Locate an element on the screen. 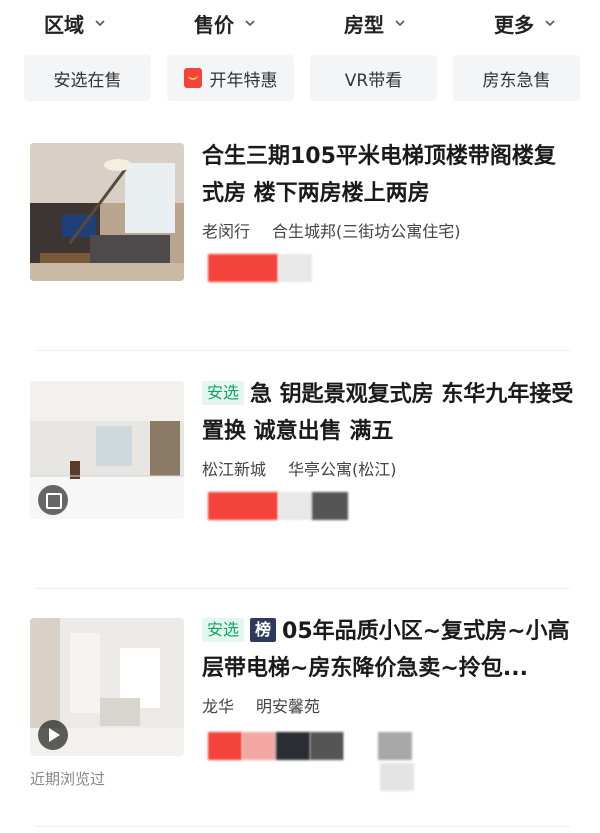 The image size is (600, 833). badge-rank: 榜 is located at coordinates (263, 630).